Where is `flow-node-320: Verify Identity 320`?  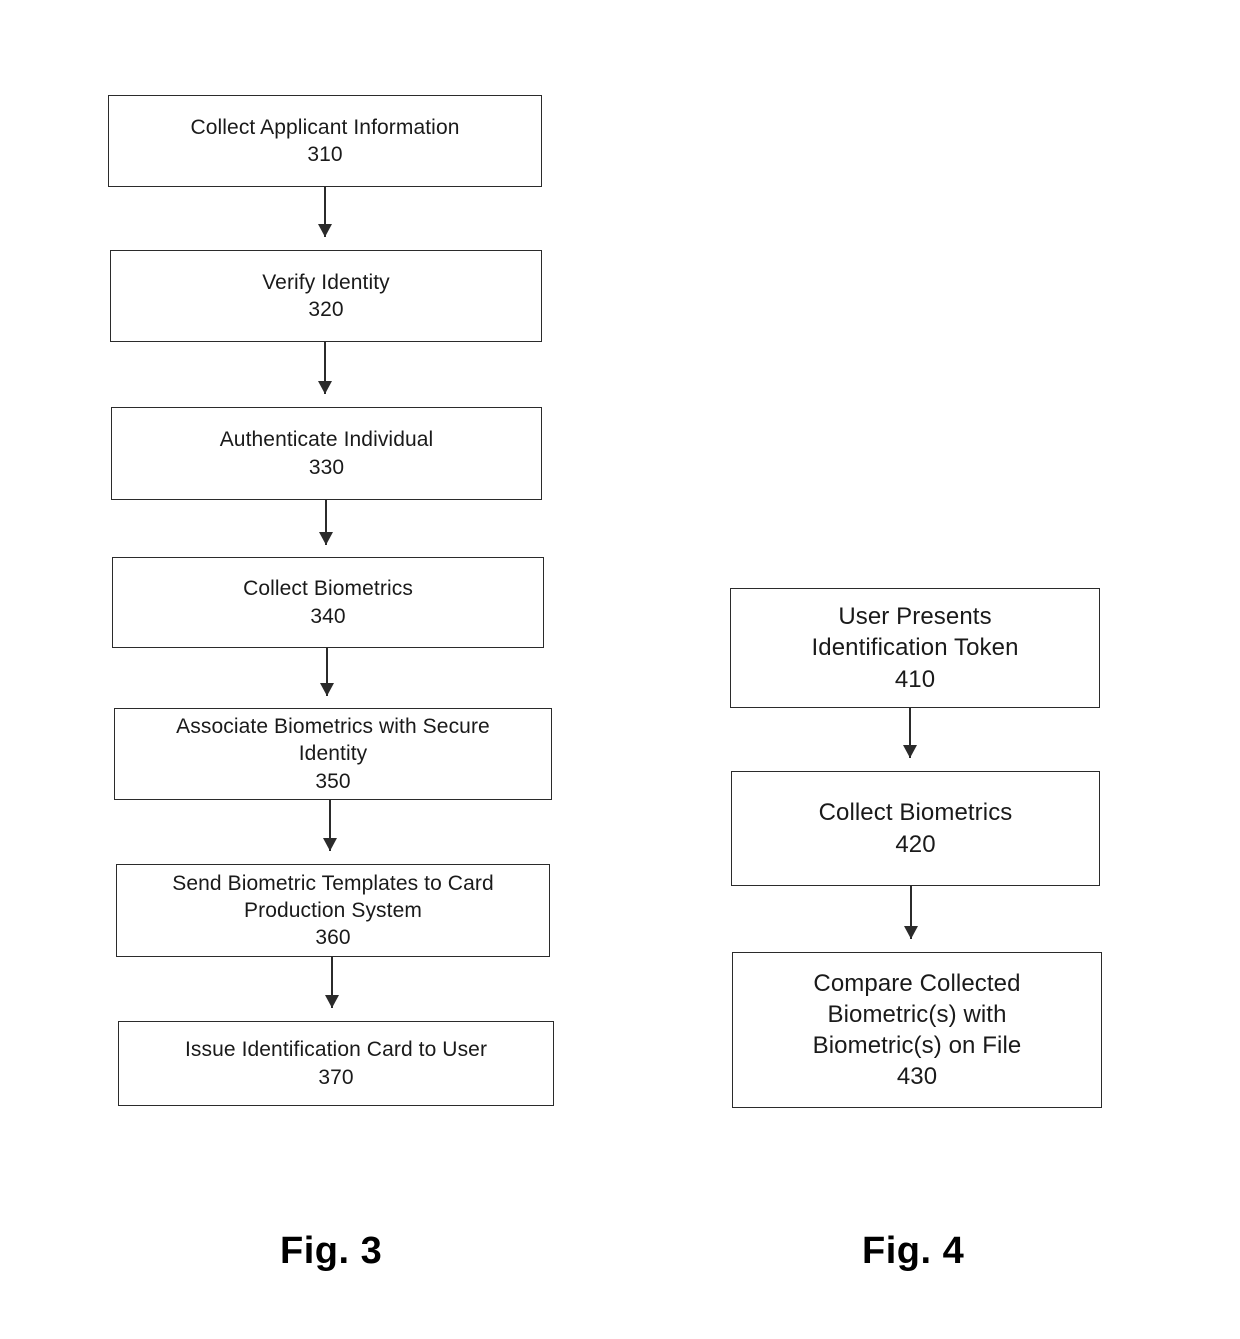
flow-node-320: Verify Identity 320 is located at coordinates (326, 296).